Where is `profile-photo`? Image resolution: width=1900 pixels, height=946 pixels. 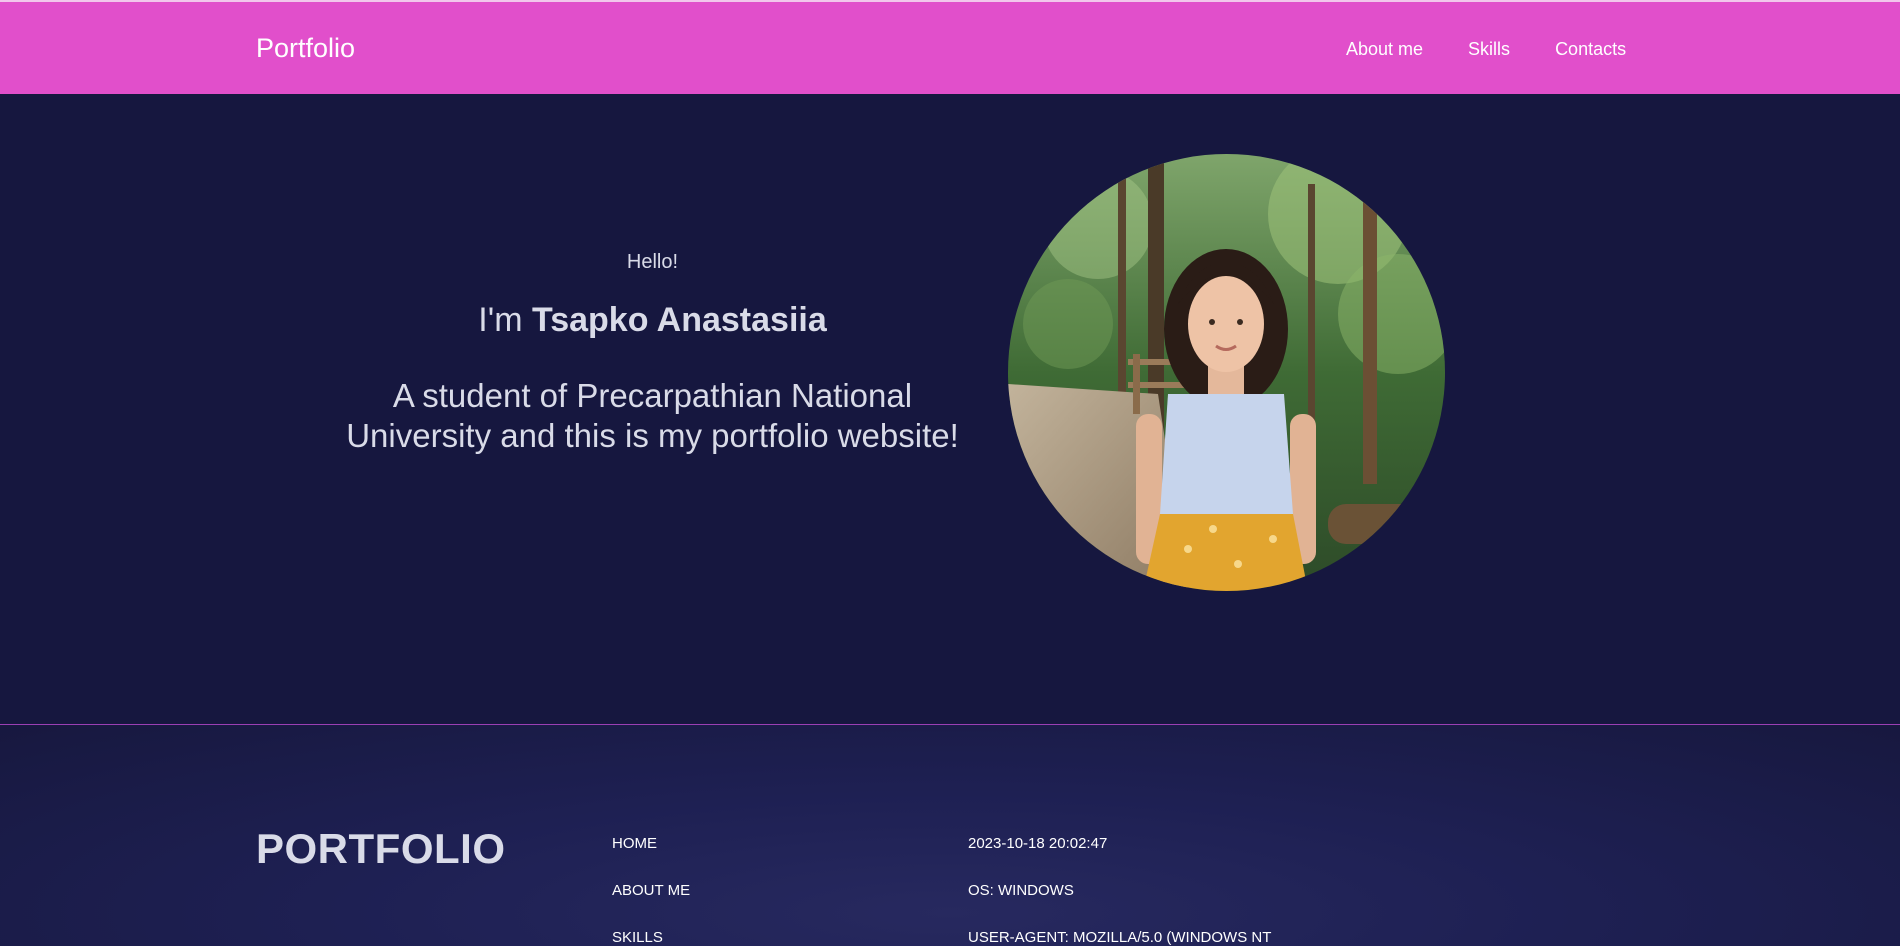
profile-photo is located at coordinates (1226, 372).